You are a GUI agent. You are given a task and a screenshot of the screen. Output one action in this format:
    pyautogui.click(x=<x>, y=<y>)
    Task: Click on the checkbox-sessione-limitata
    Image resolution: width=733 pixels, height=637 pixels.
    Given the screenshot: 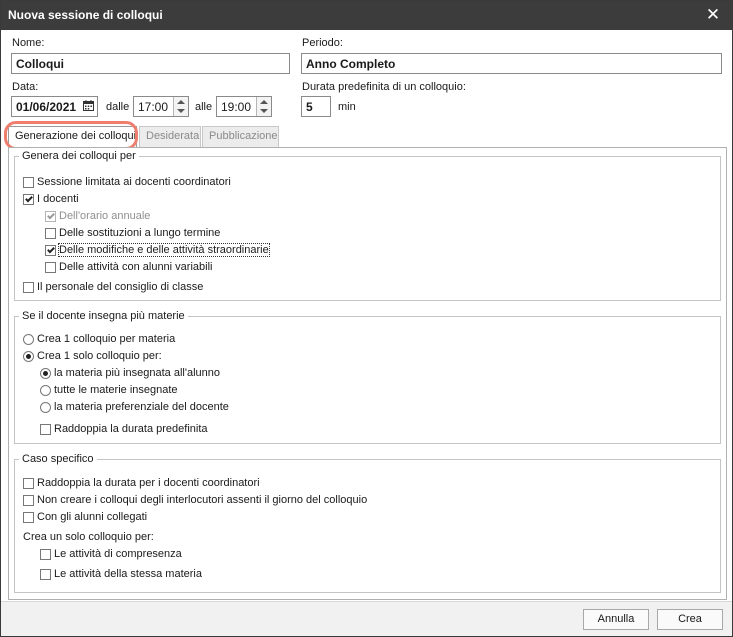 What is the action you would take?
    pyautogui.click(x=28, y=182)
    